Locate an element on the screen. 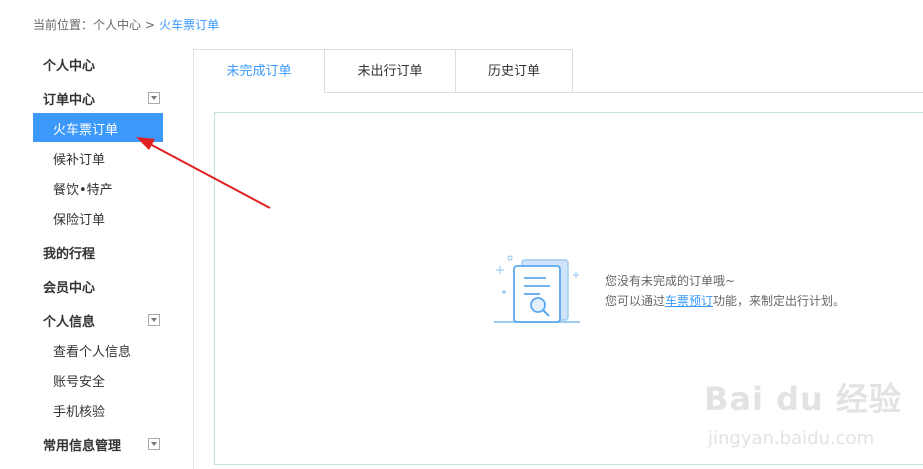 The image size is (923, 469). sidebar-item-member-center: 会员中心 is located at coordinates (69, 286).